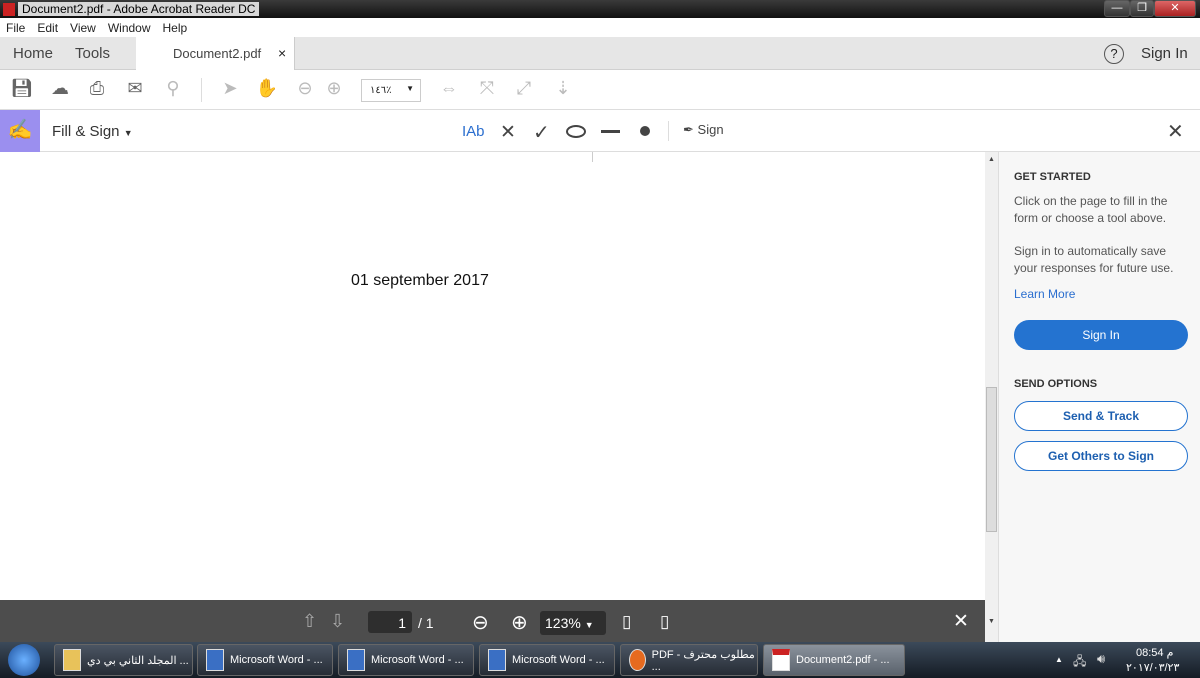 Image resolution: width=1200 pixels, height=678 pixels. I want to click on fit-width-icon: ▯, so click(626, 622).